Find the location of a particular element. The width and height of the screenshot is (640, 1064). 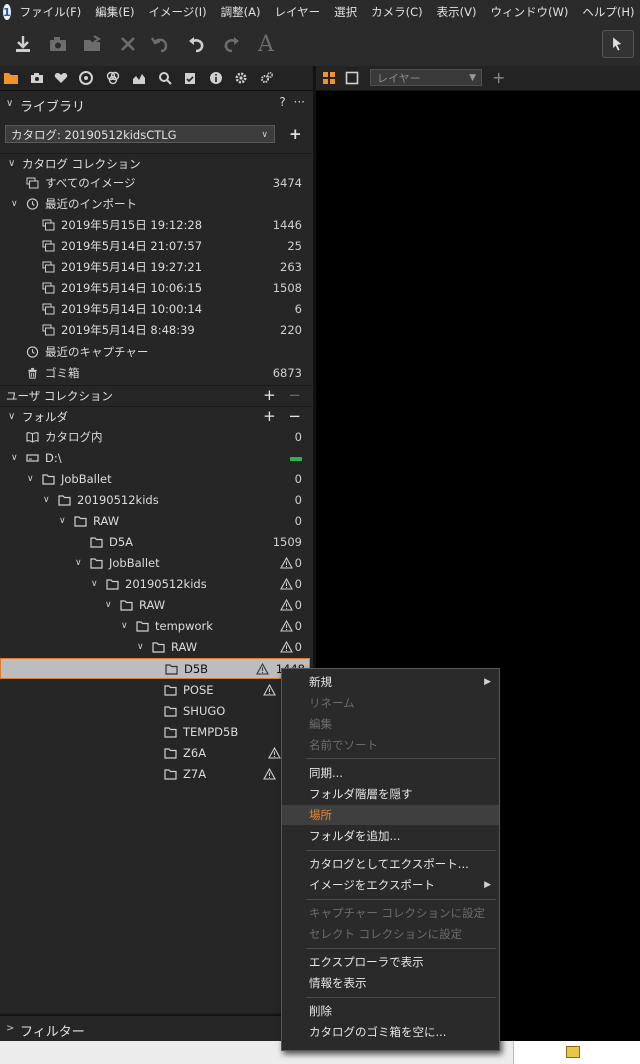

layer-select: レイヤー ▼ is located at coordinates (426, 77).